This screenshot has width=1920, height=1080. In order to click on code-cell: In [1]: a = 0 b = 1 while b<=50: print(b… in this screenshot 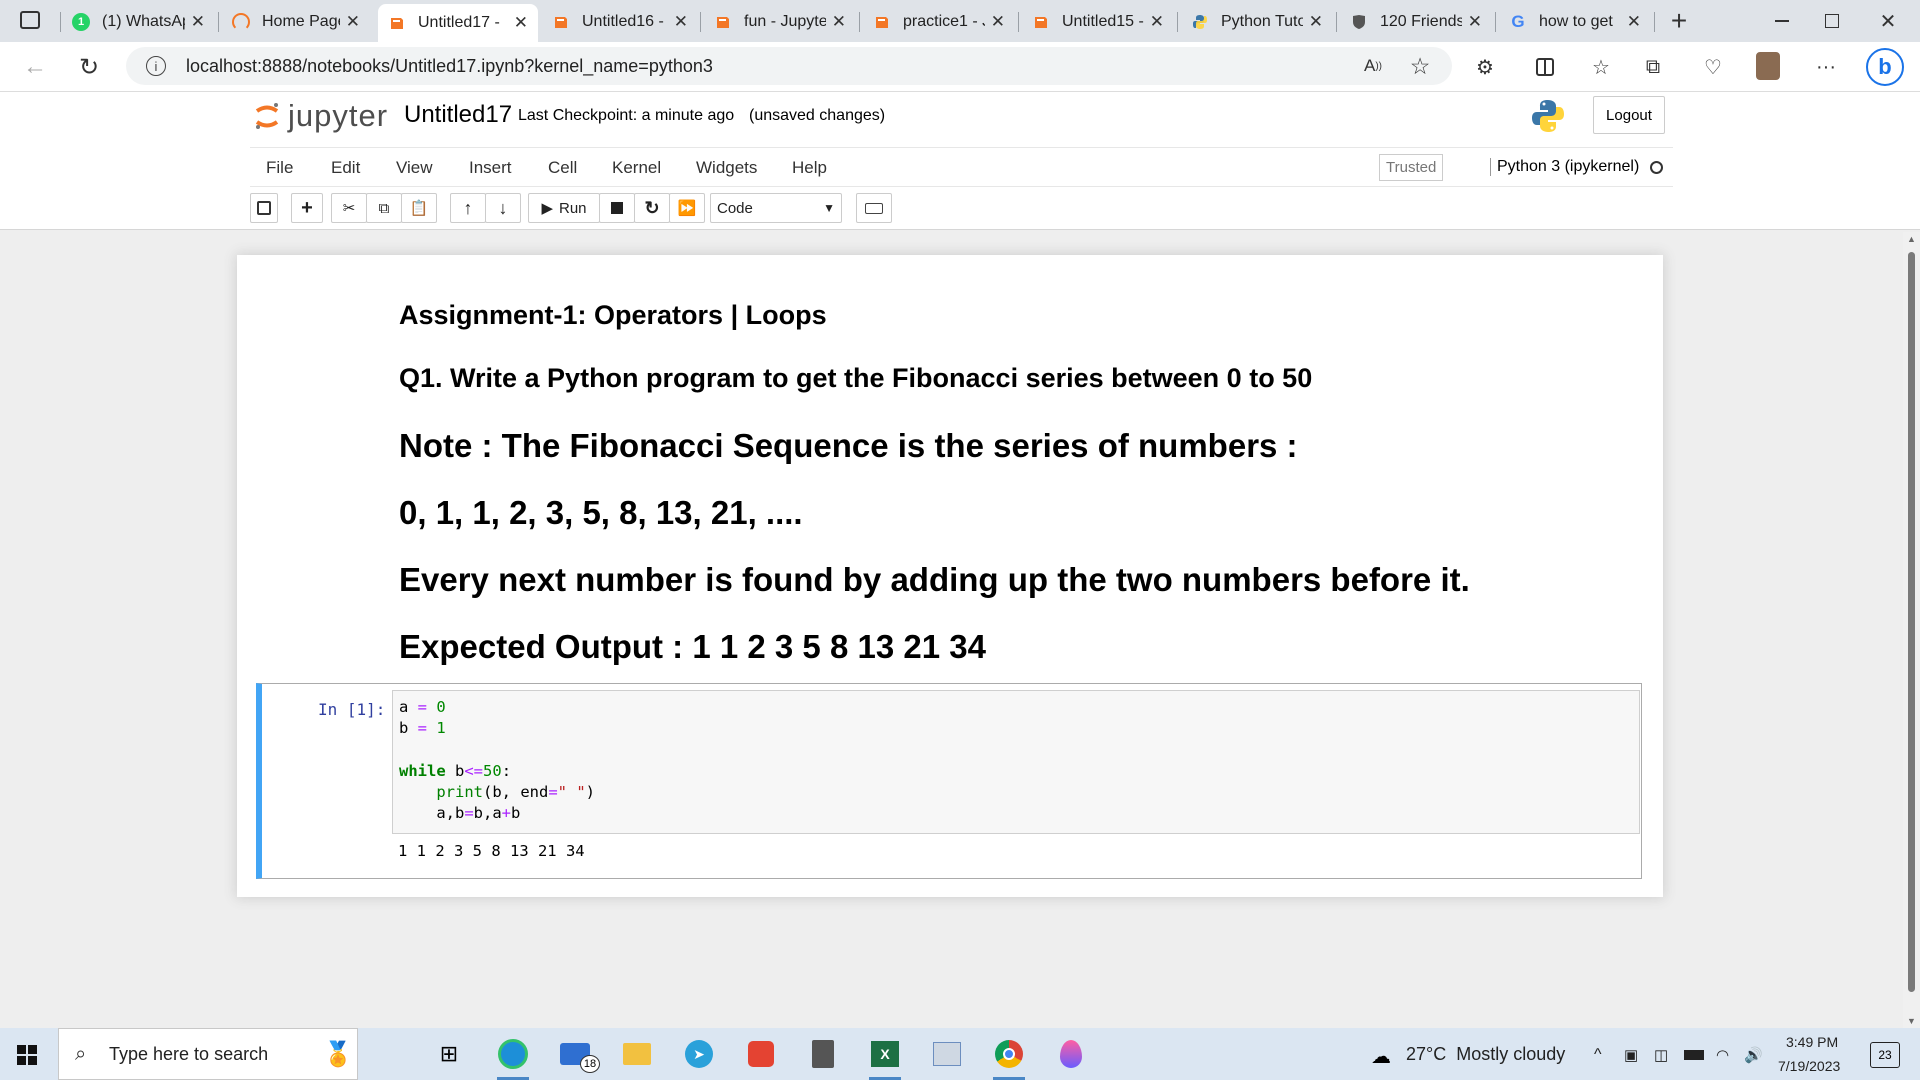, I will do `click(949, 781)`.